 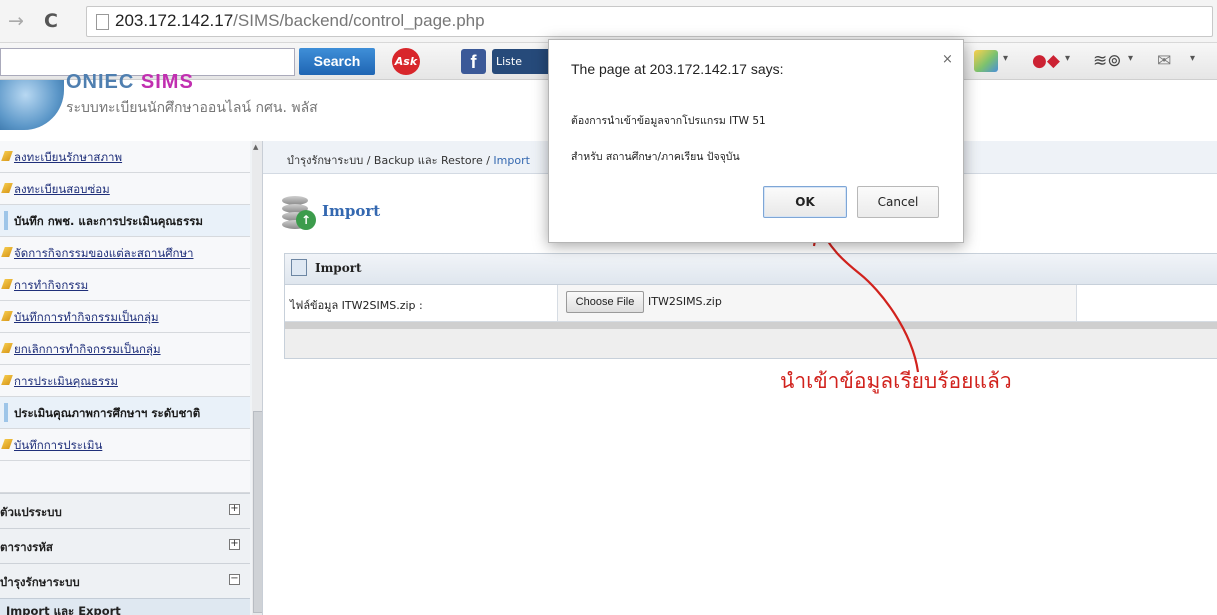 What do you see at coordinates (306, 220) in the screenshot?
I see `arrow-up-icon: ↑` at bounding box center [306, 220].